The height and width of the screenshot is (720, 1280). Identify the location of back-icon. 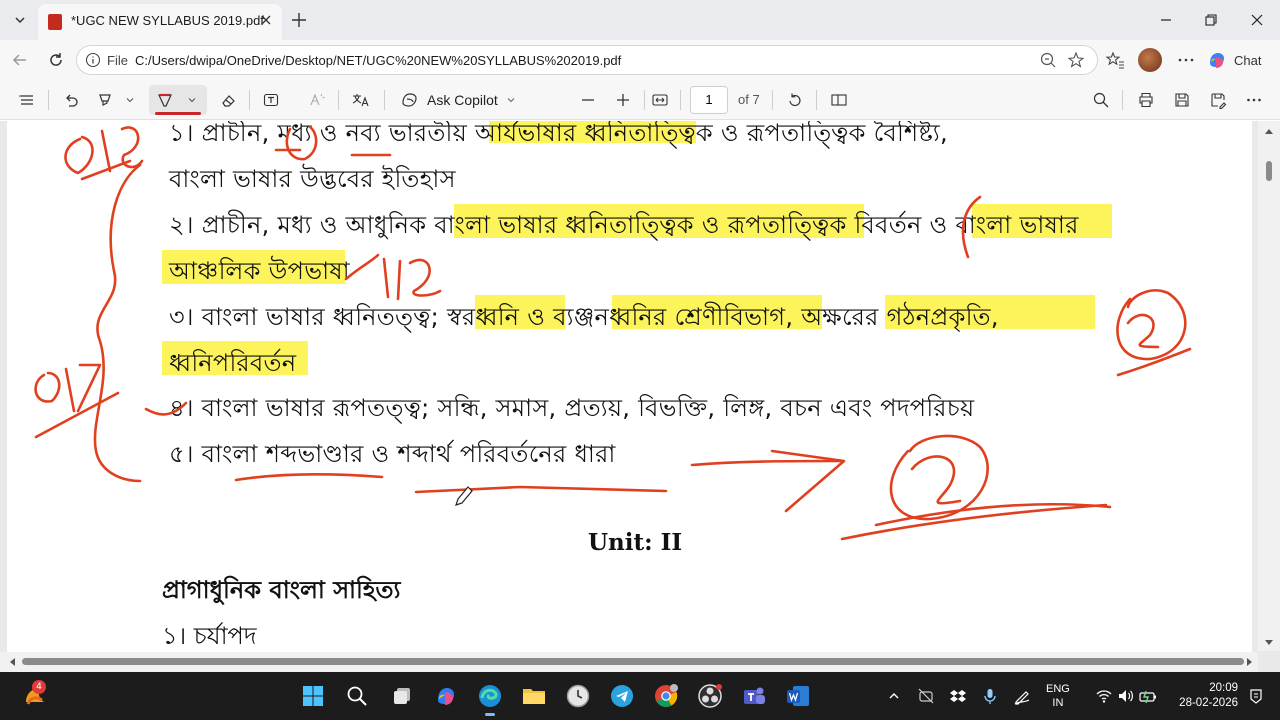
(20, 60).